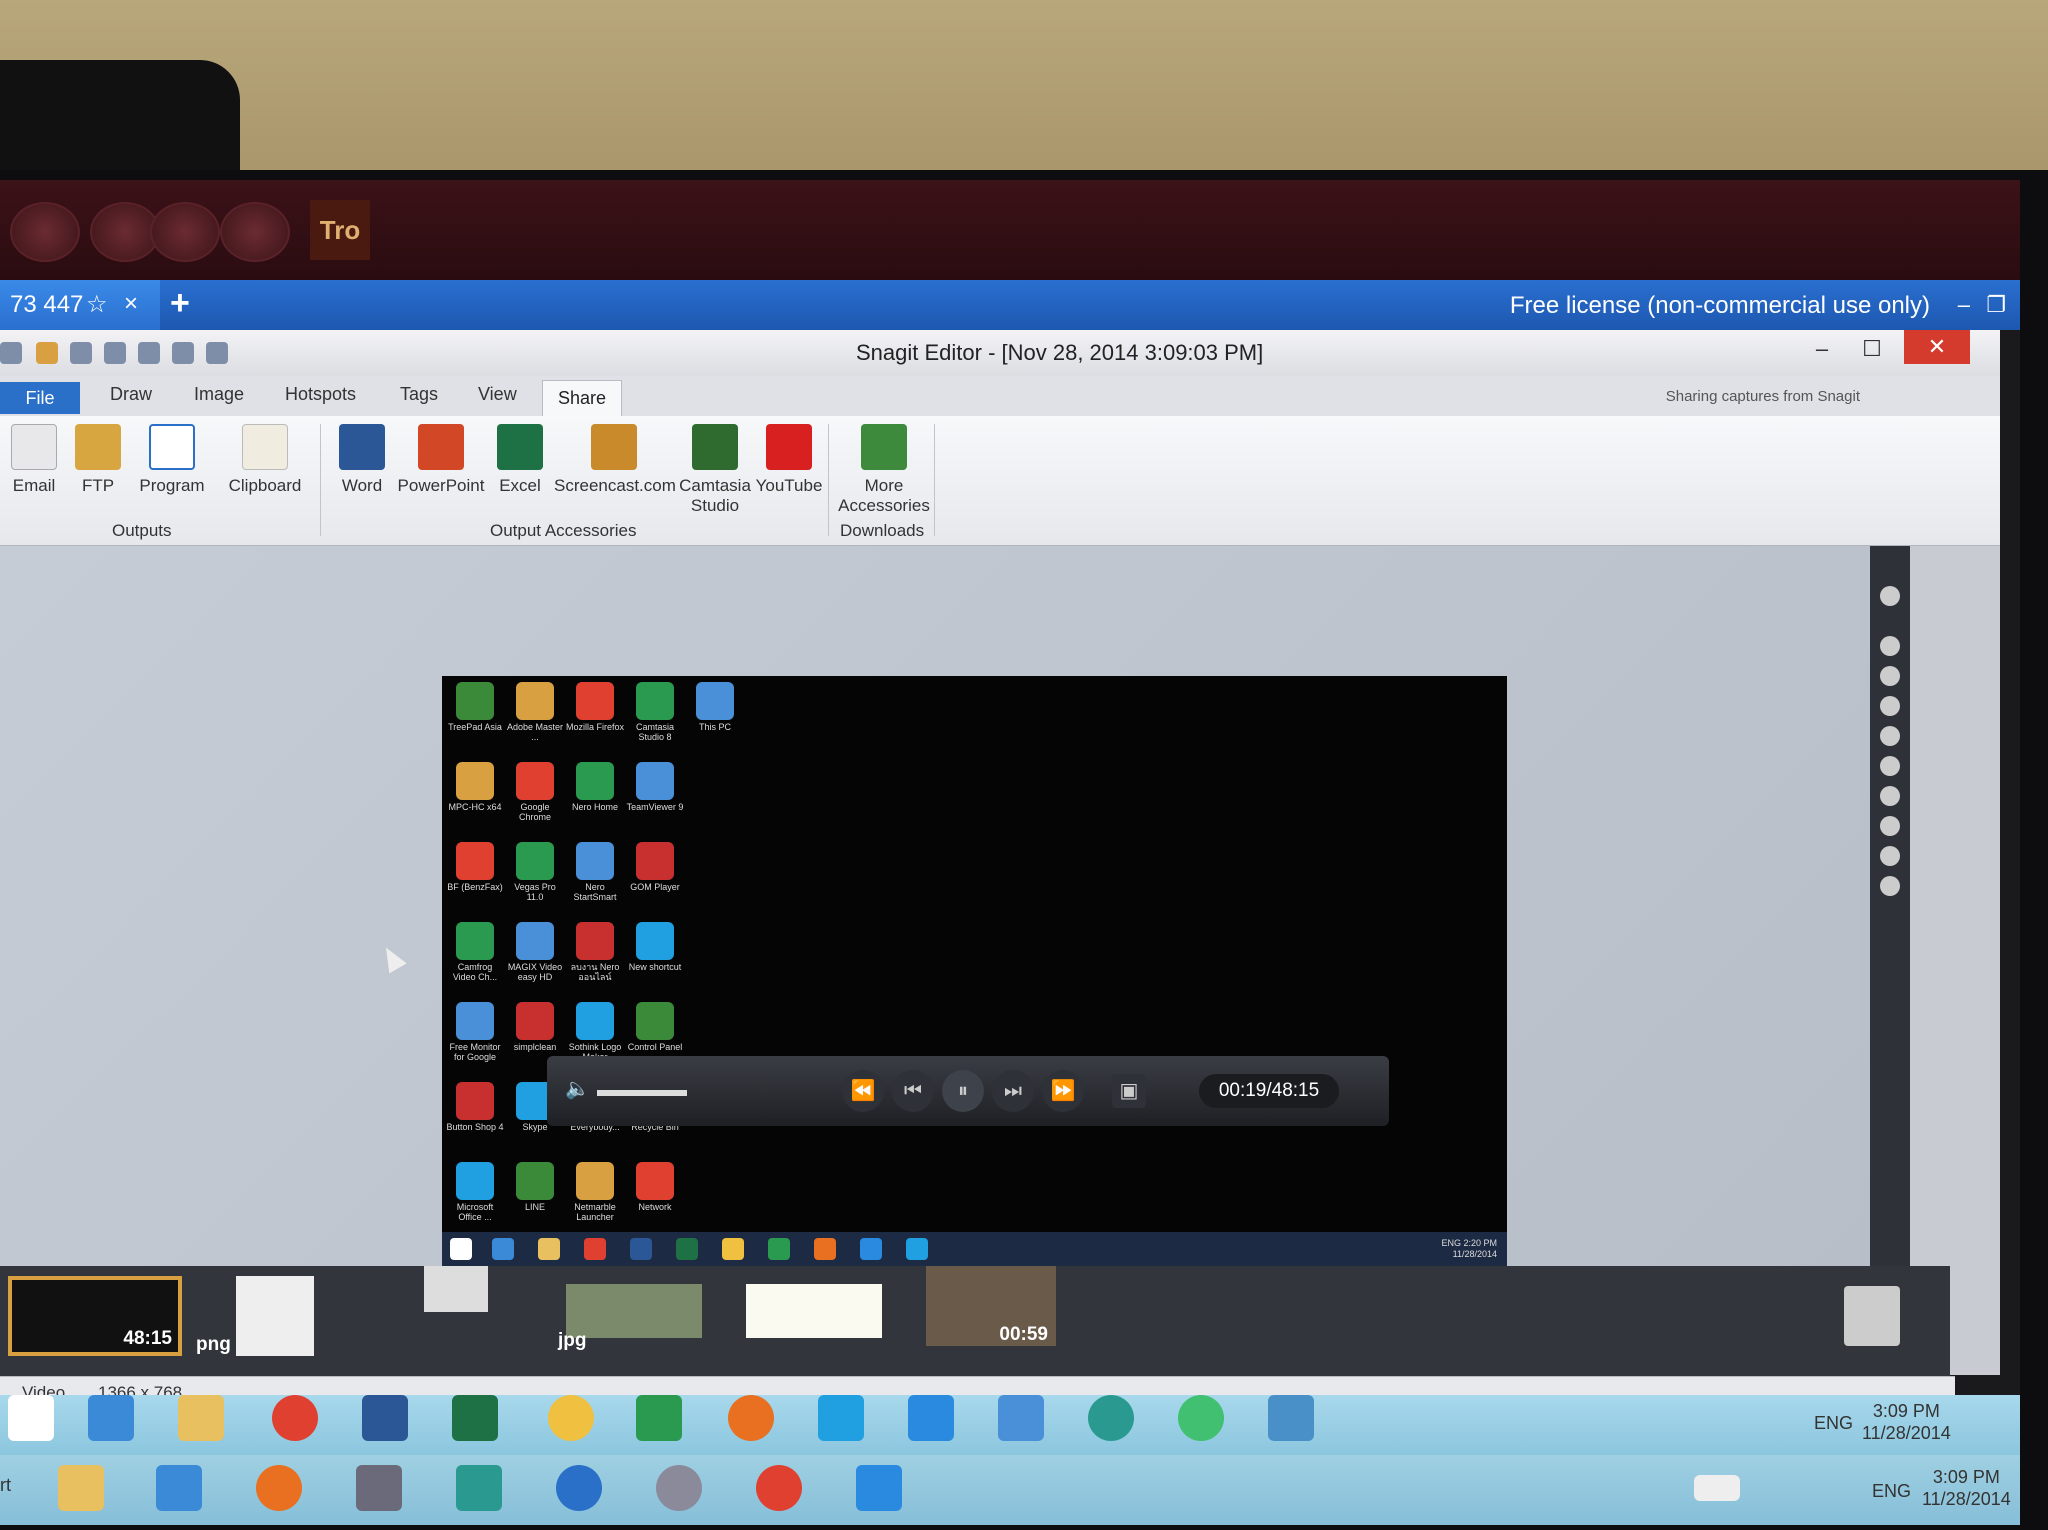 The image size is (2048, 1530). Describe the element at coordinates (40, 398) in the screenshot. I see `tab-file: File` at that location.